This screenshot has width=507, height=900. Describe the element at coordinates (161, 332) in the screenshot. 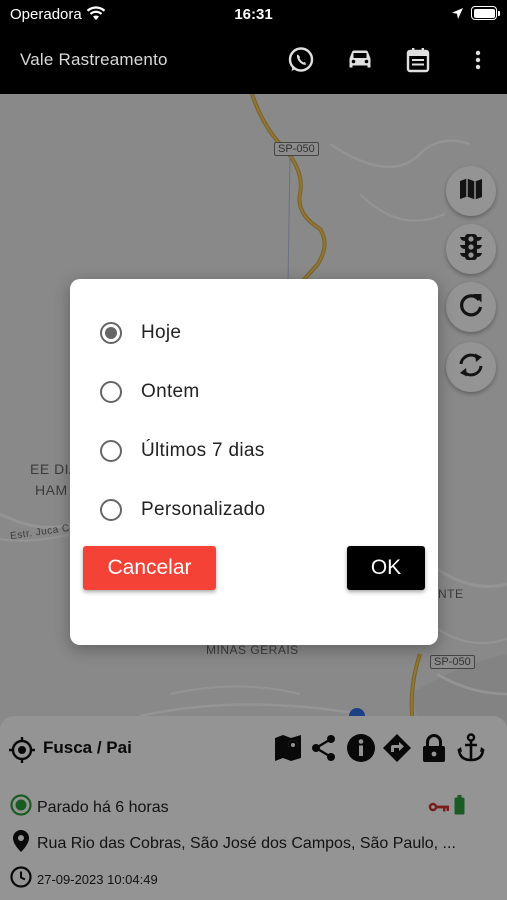

I see `option-label: Hoje` at that location.